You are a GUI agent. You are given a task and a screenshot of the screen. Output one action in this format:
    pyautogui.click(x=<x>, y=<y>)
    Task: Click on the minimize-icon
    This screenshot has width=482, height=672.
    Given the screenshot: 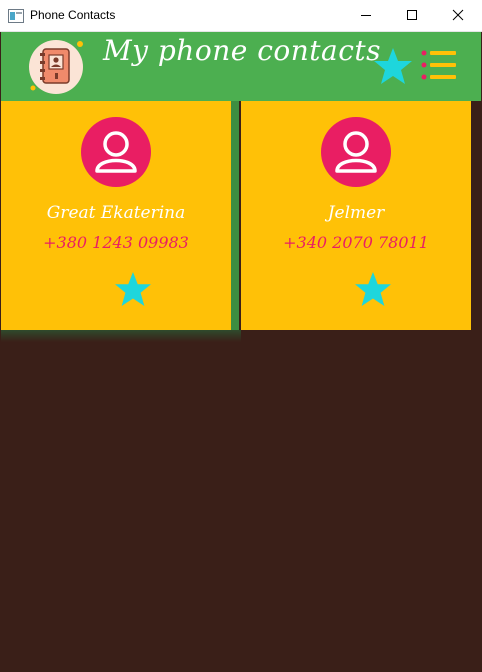 What is the action you would take?
    pyautogui.click(x=366, y=15)
    